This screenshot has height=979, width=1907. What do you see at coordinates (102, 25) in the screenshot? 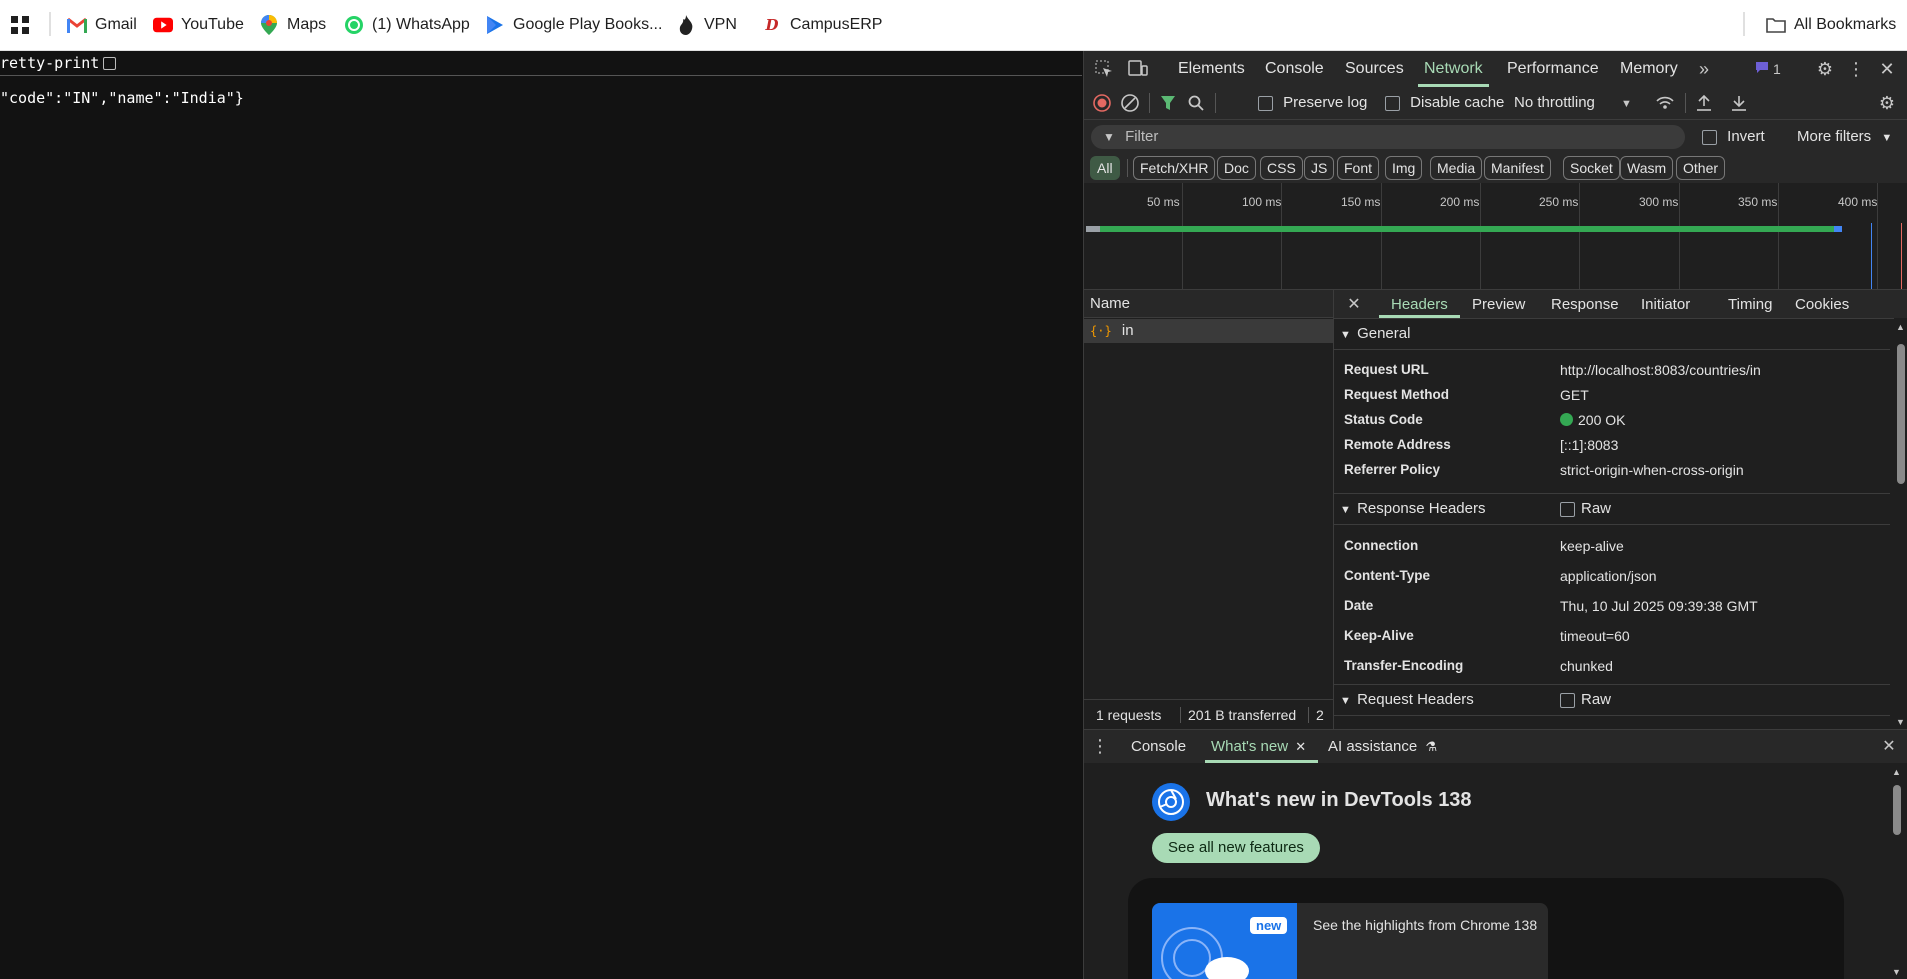
I see `bookmark-gmail: Gmail` at bounding box center [102, 25].